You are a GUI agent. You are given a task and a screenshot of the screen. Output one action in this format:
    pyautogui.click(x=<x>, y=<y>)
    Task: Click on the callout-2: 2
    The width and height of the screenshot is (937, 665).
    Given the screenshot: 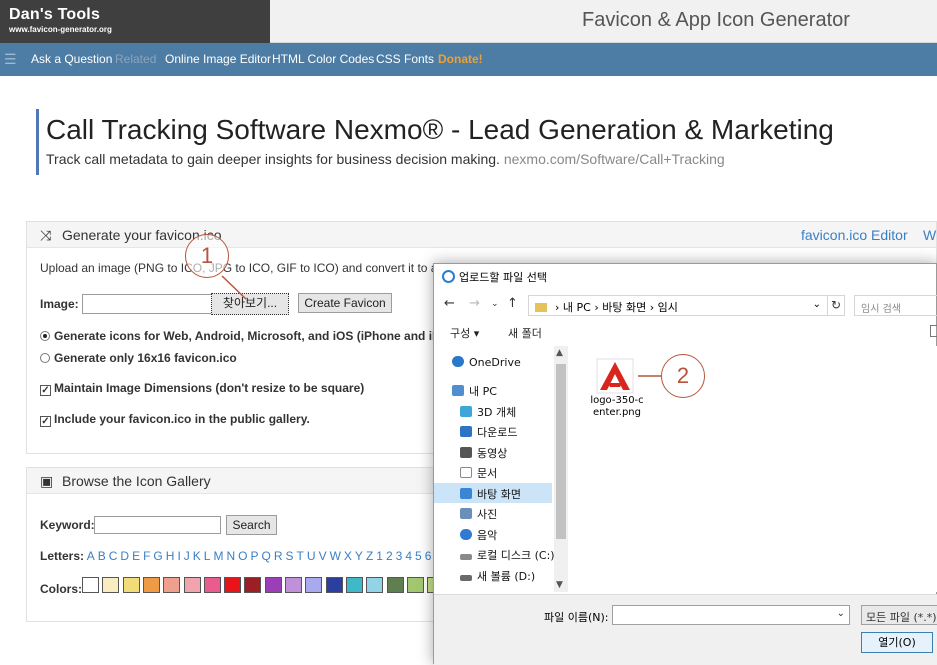 What is the action you would take?
    pyautogui.click(x=683, y=376)
    